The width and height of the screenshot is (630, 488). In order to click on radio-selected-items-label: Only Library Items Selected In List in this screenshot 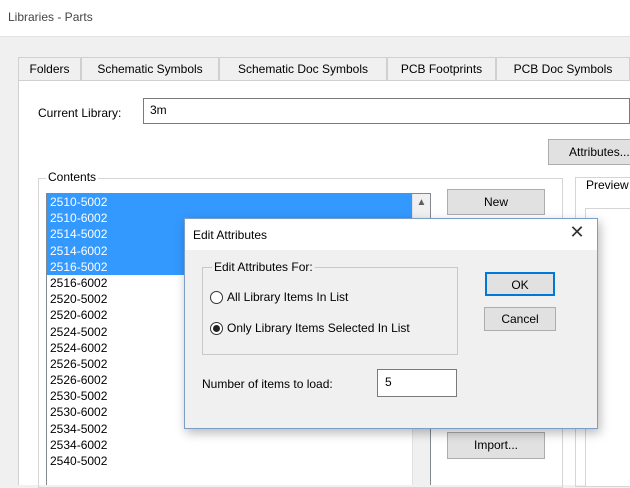, I will do `click(318, 328)`.